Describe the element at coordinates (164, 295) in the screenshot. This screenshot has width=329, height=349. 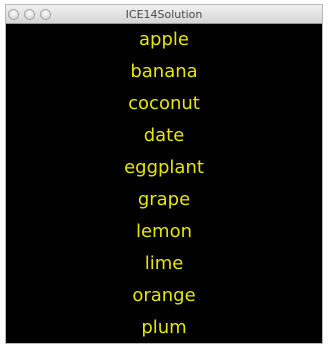
I see `fruit-item-orange: orange` at that location.